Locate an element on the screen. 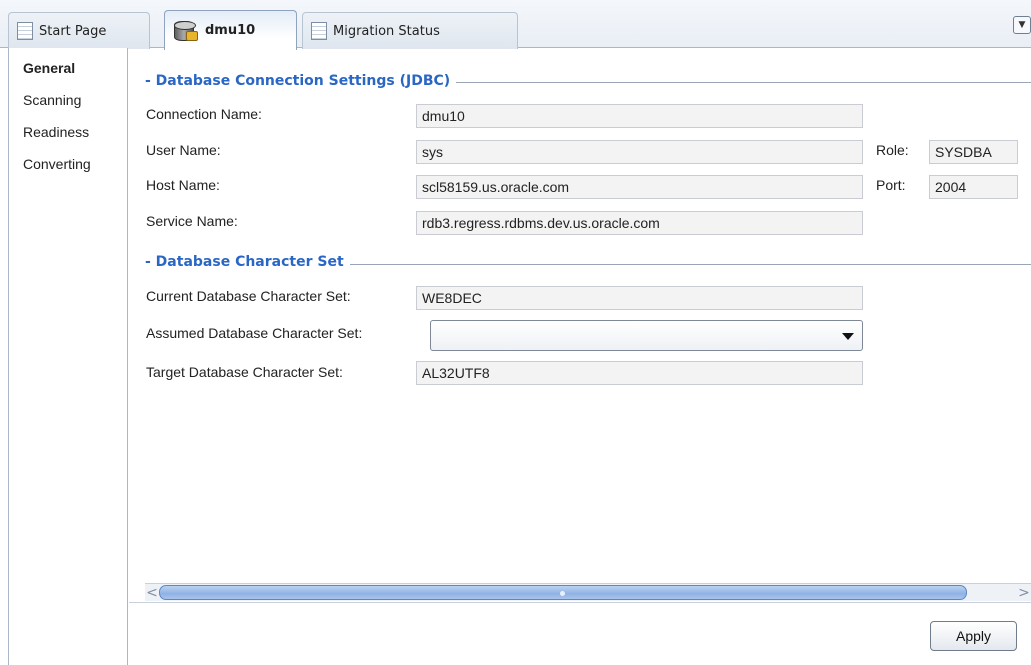  tab-list-dropdown-icon: ▼ is located at coordinates (1022, 25).